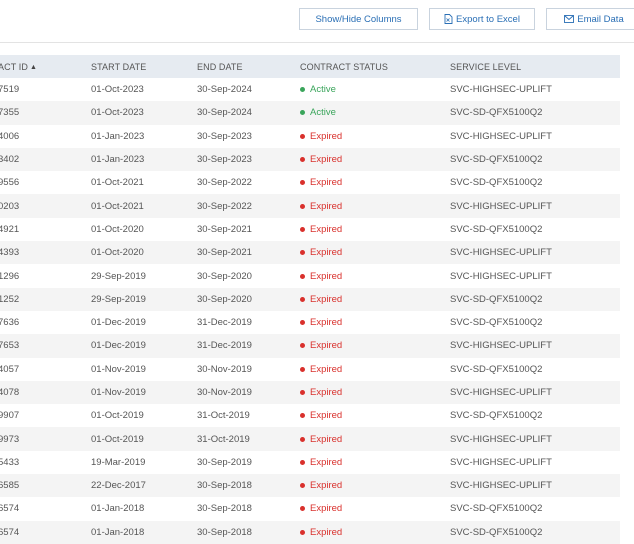 The width and height of the screenshot is (634, 544). I want to click on column-header-label: SERVICE LEVEL, so click(486, 66).